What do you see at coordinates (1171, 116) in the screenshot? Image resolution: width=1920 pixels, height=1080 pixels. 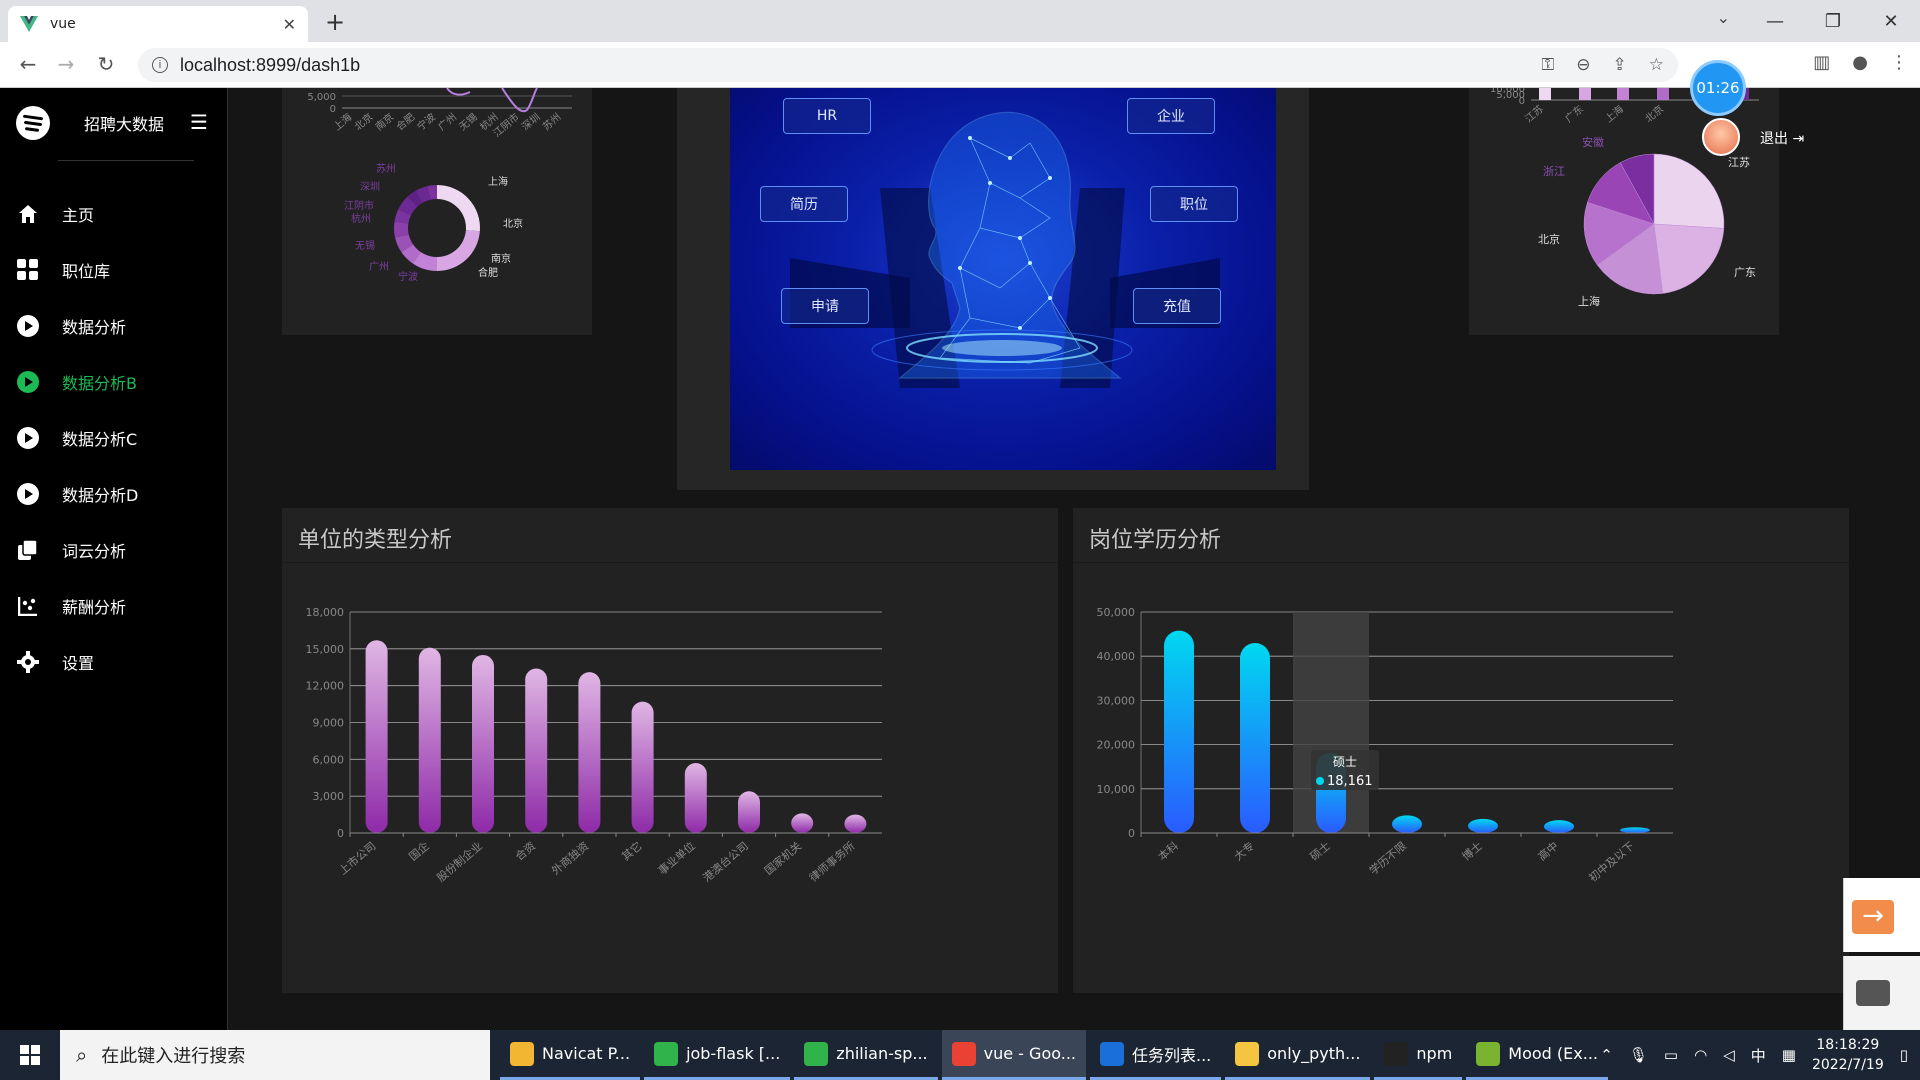 I see `hero-box-1: 企业` at bounding box center [1171, 116].